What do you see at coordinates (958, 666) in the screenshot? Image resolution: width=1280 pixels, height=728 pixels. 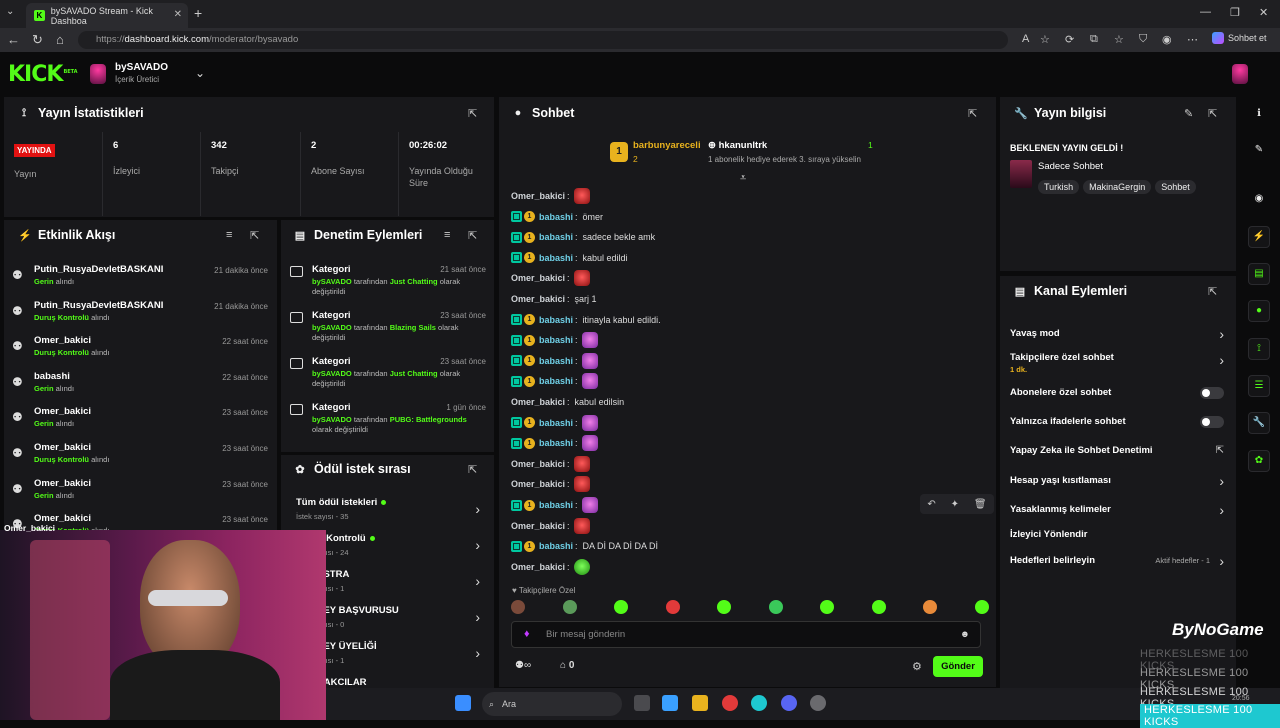 I see `send-button: Gönder` at bounding box center [958, 666].